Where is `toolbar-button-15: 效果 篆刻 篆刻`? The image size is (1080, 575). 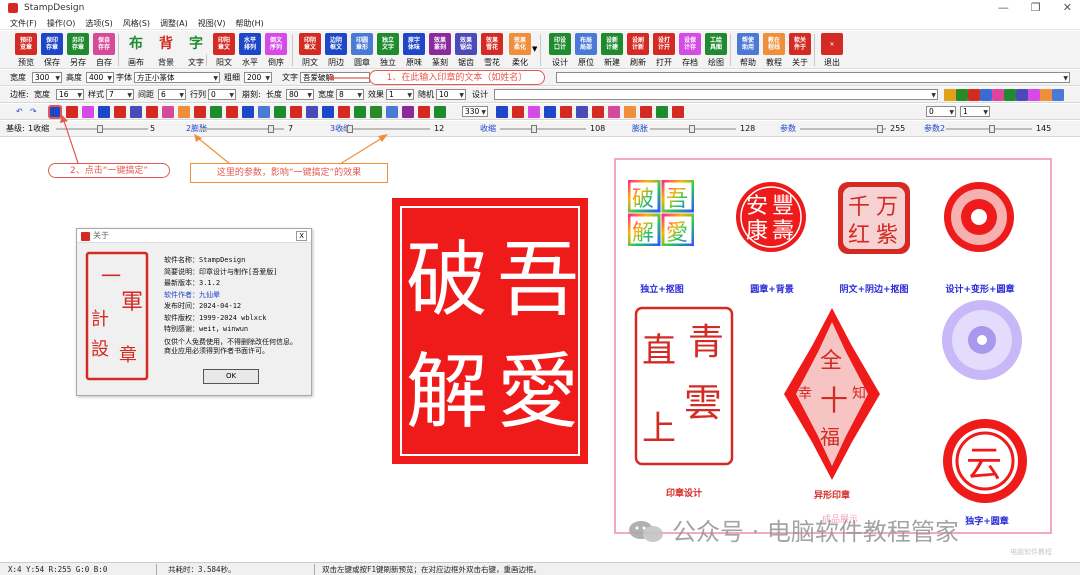 toolbar-button-15: 效果 篆刻 篆刻 is located at coordinates (440, 50).